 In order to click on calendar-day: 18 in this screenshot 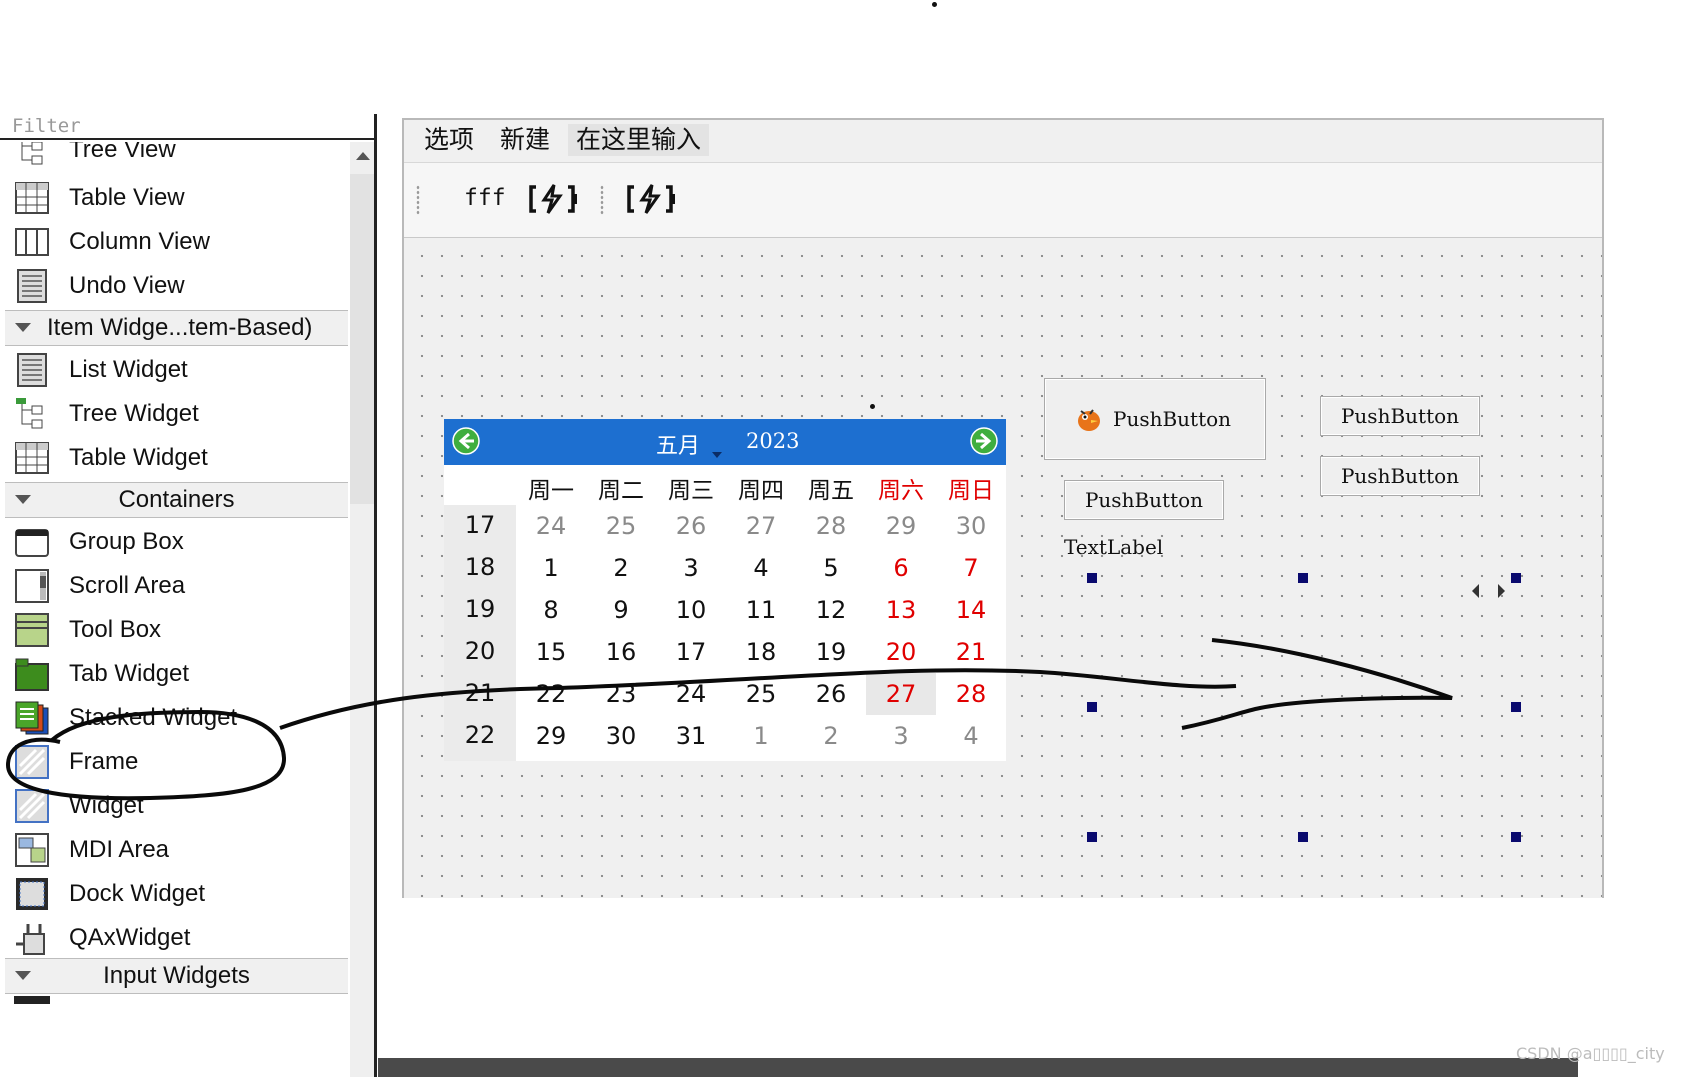, I will do `click(761, 652)`.